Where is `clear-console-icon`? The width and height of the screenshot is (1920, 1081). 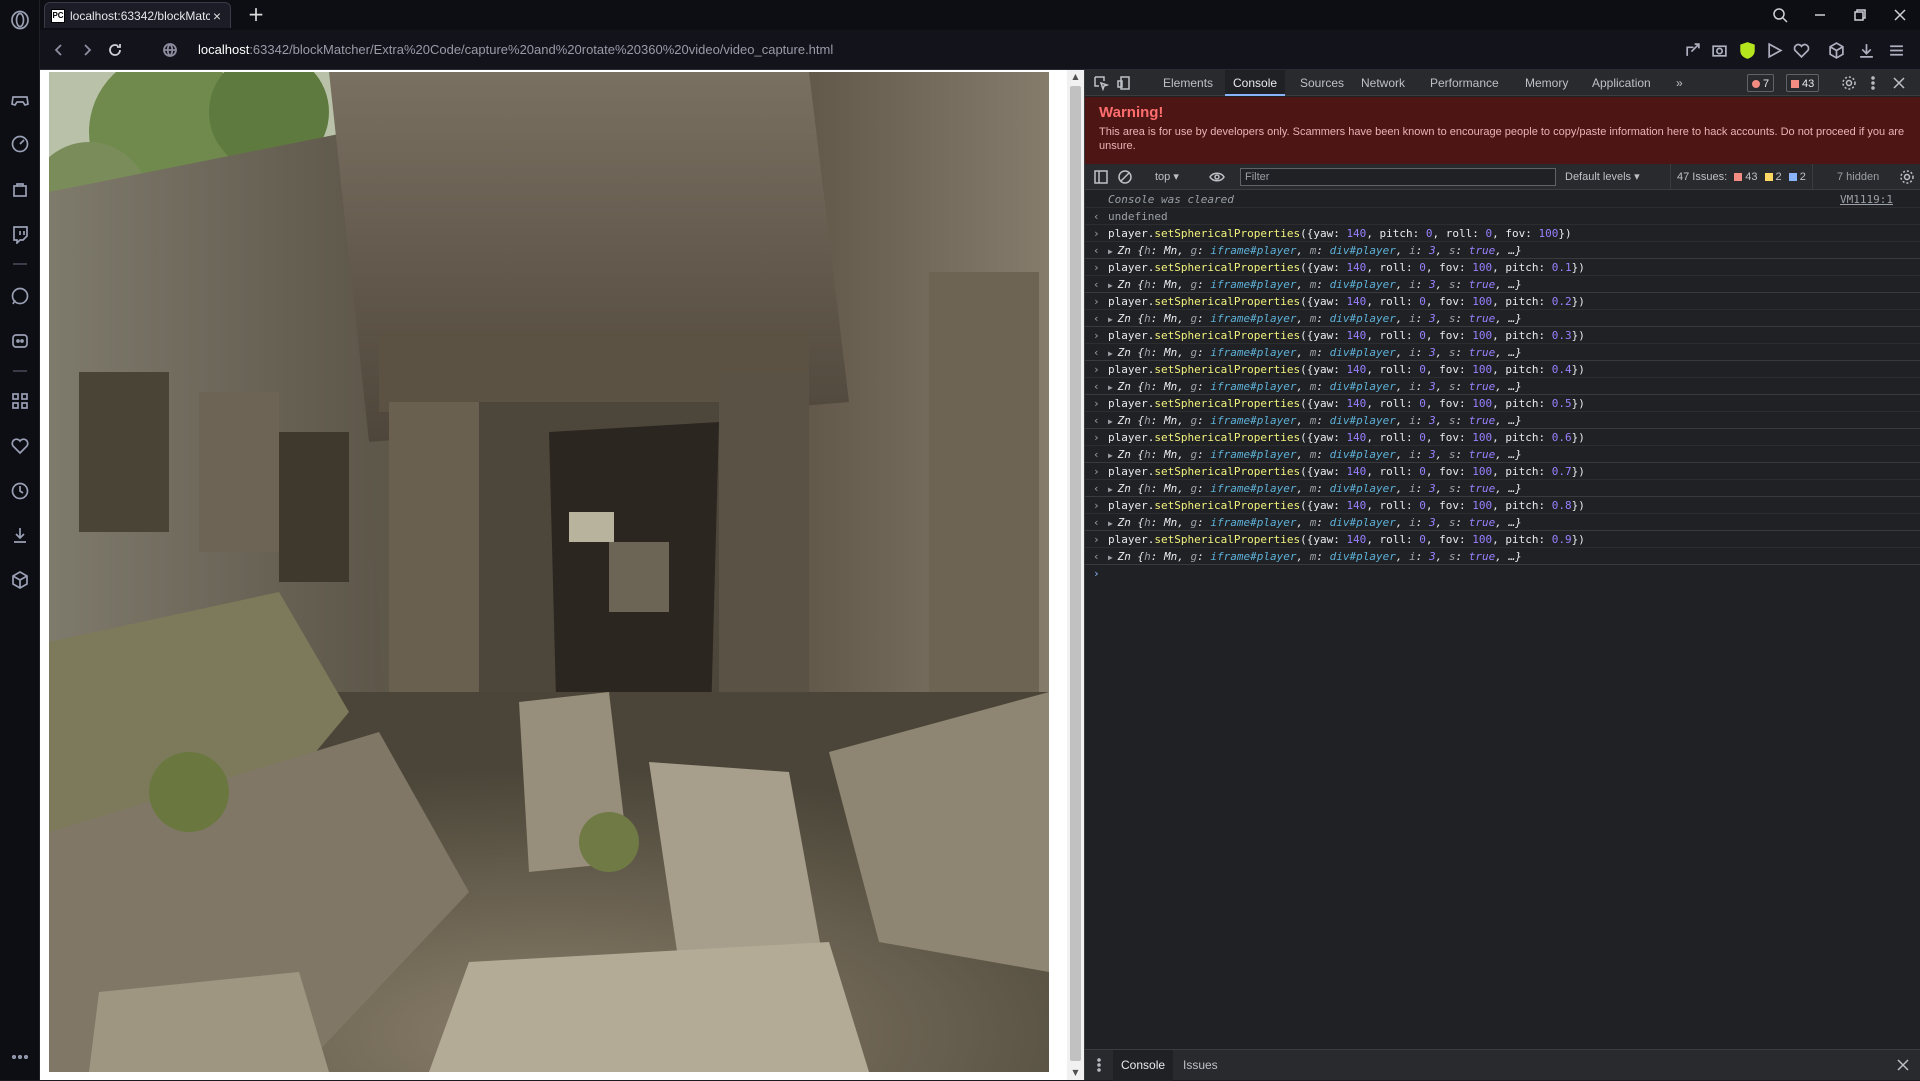 clear-console-icon is located at coordinates (1125, 177).